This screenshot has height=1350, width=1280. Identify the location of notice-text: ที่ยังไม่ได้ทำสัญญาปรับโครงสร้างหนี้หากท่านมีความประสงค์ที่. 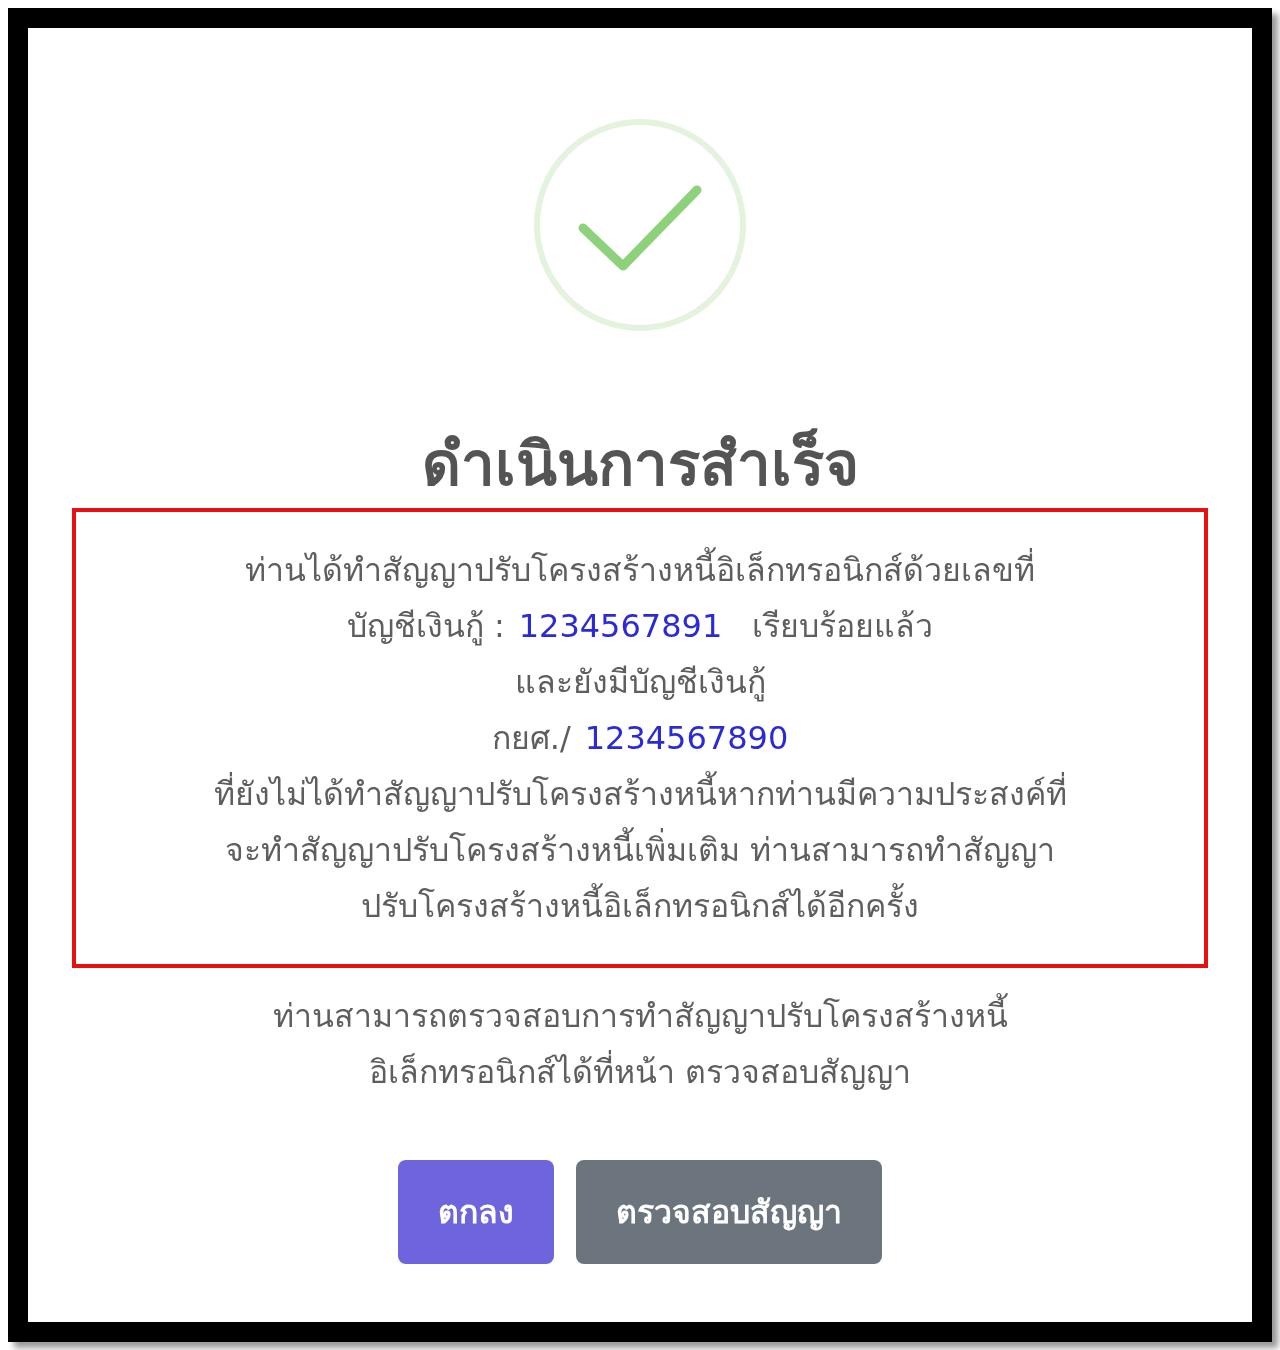
(640, 794).